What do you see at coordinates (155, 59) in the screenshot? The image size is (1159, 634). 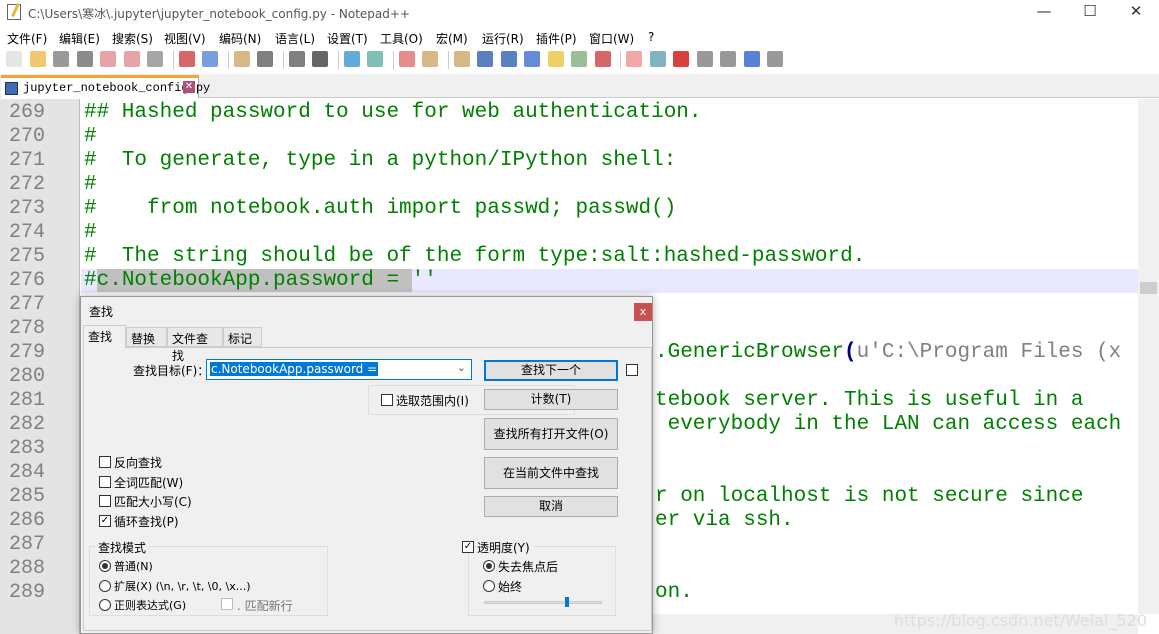 I see `print-icon` at bounding box center [155, 59].